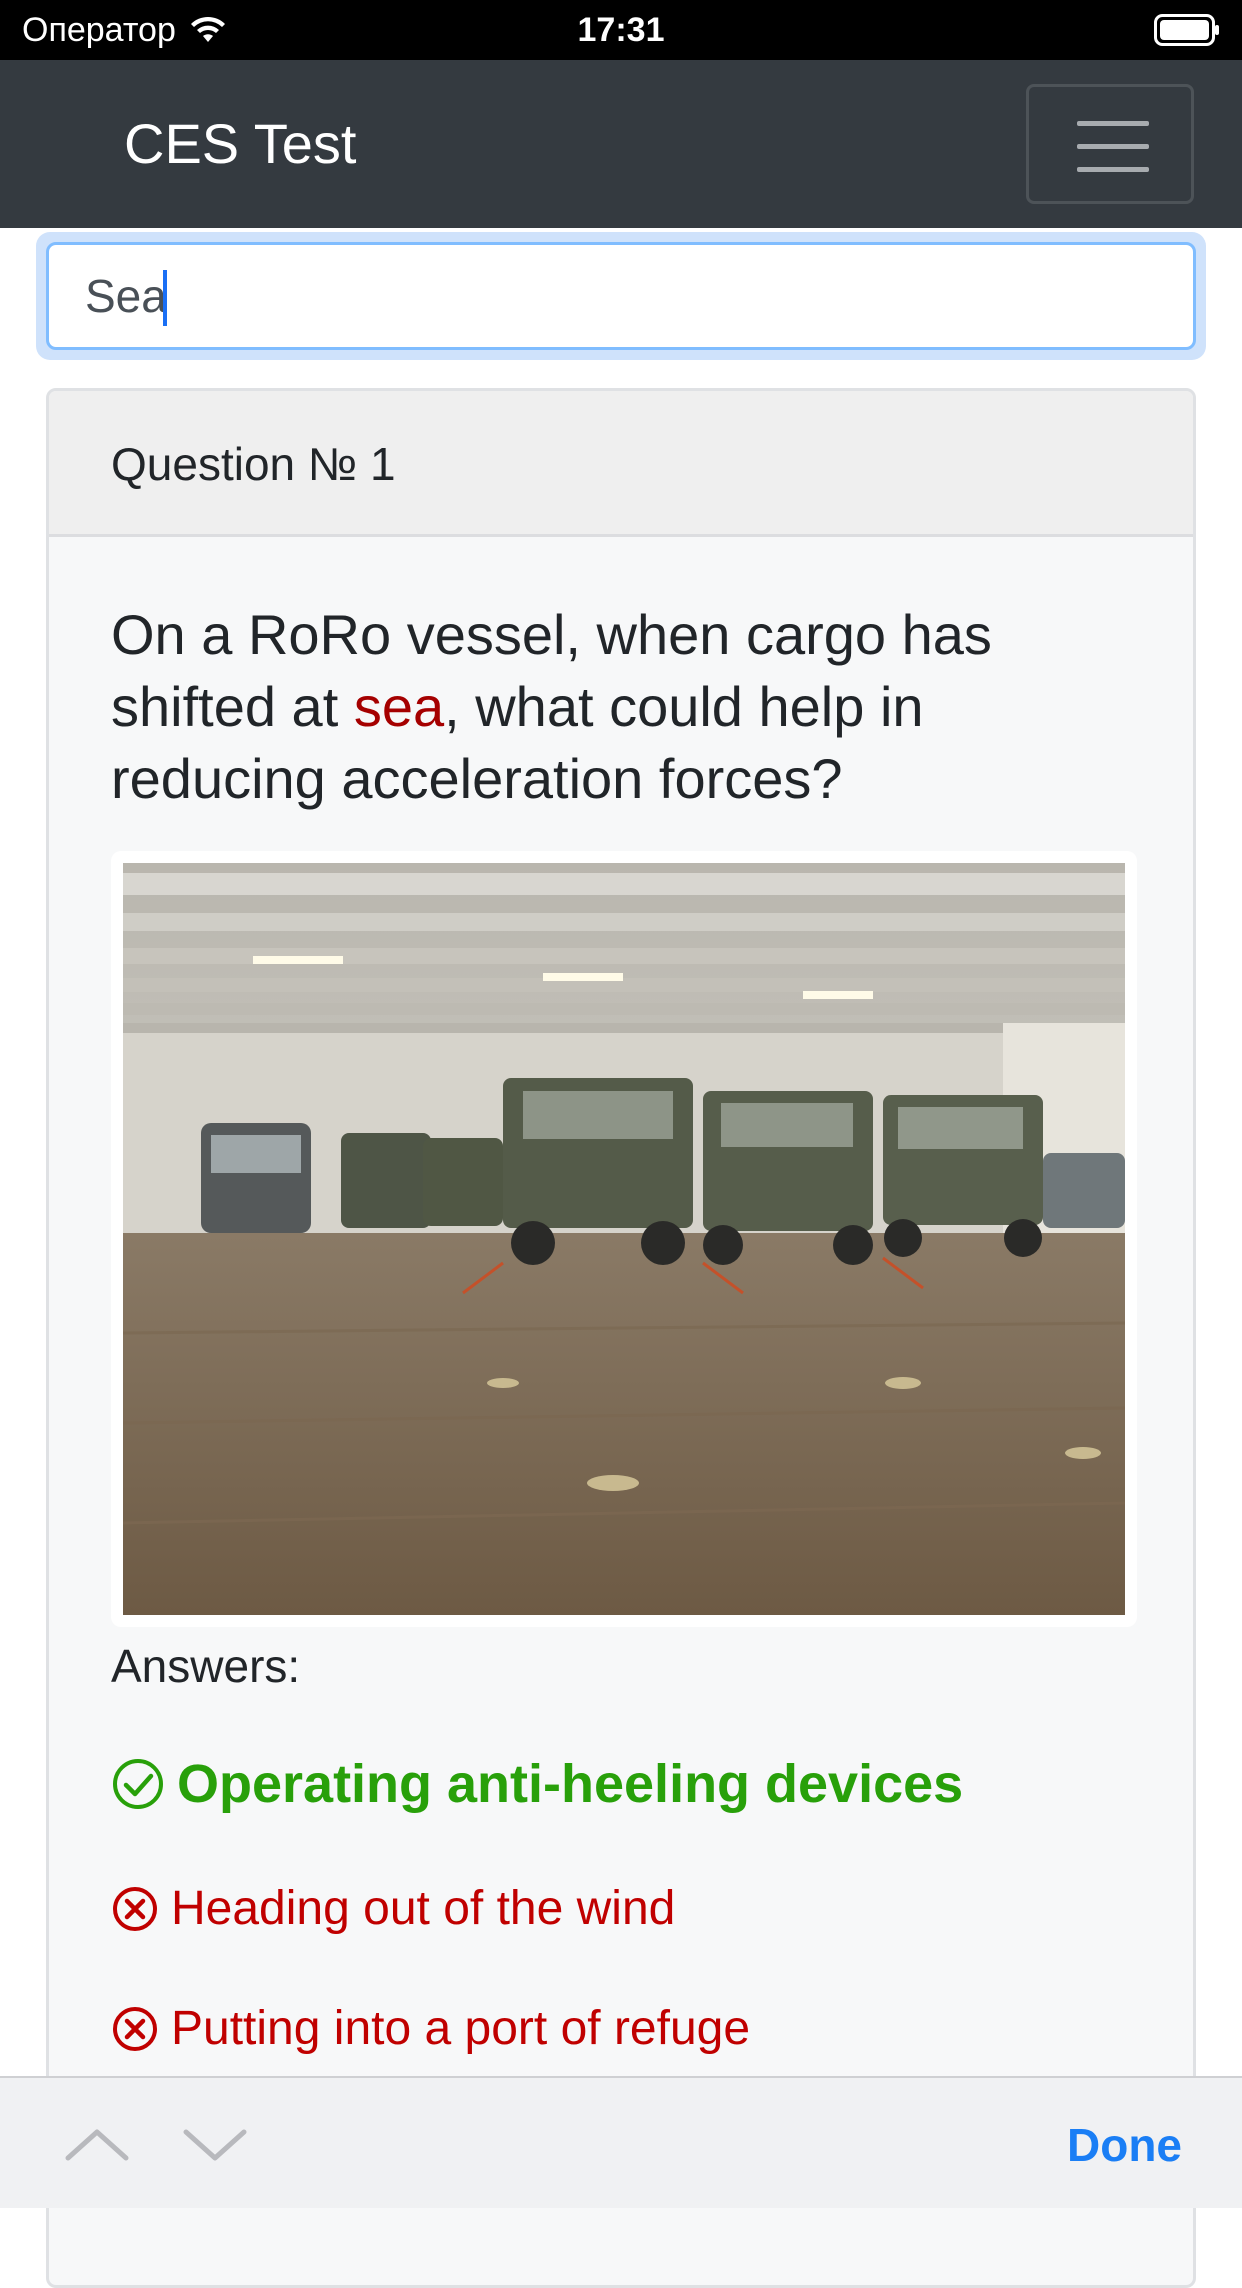  I want to click on keyboard-toolbar: Done, so click(621, 2142).